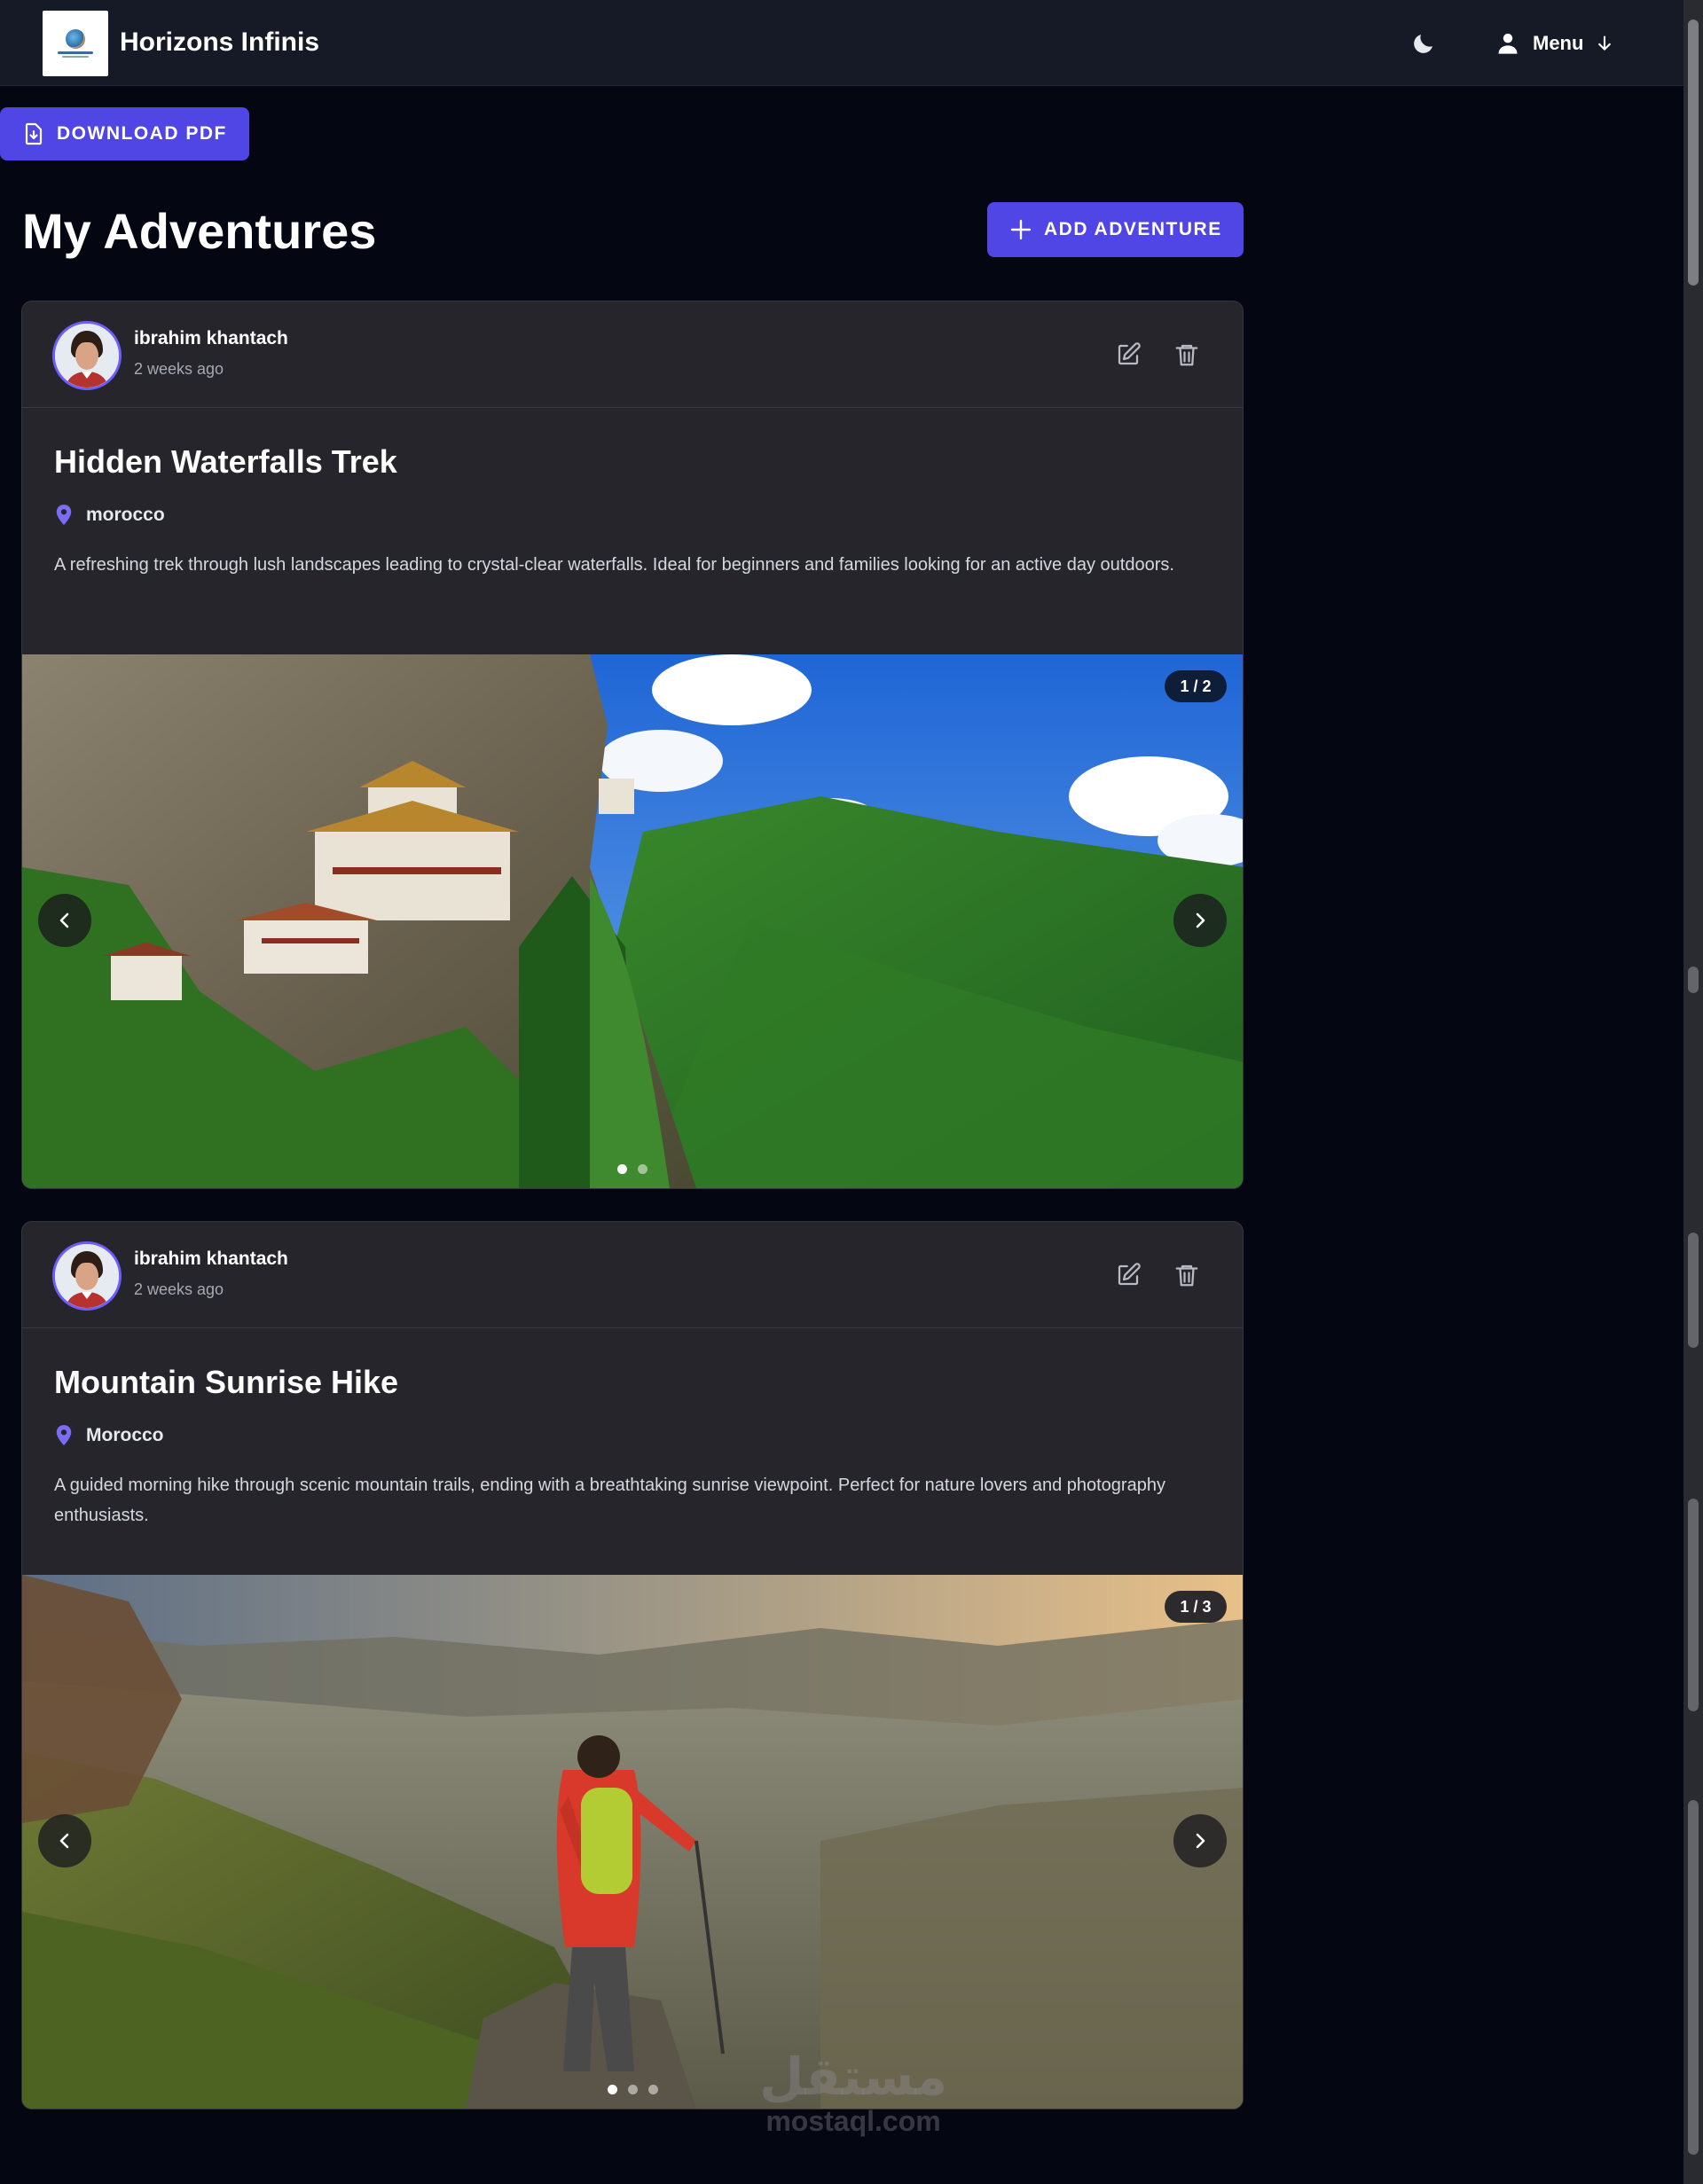 Image resolution: width=1703 pixels, height=2184 pixels. Describe the element at coordinates (1693, 1092) in the screenshot. I see `scrollbar` at that location.